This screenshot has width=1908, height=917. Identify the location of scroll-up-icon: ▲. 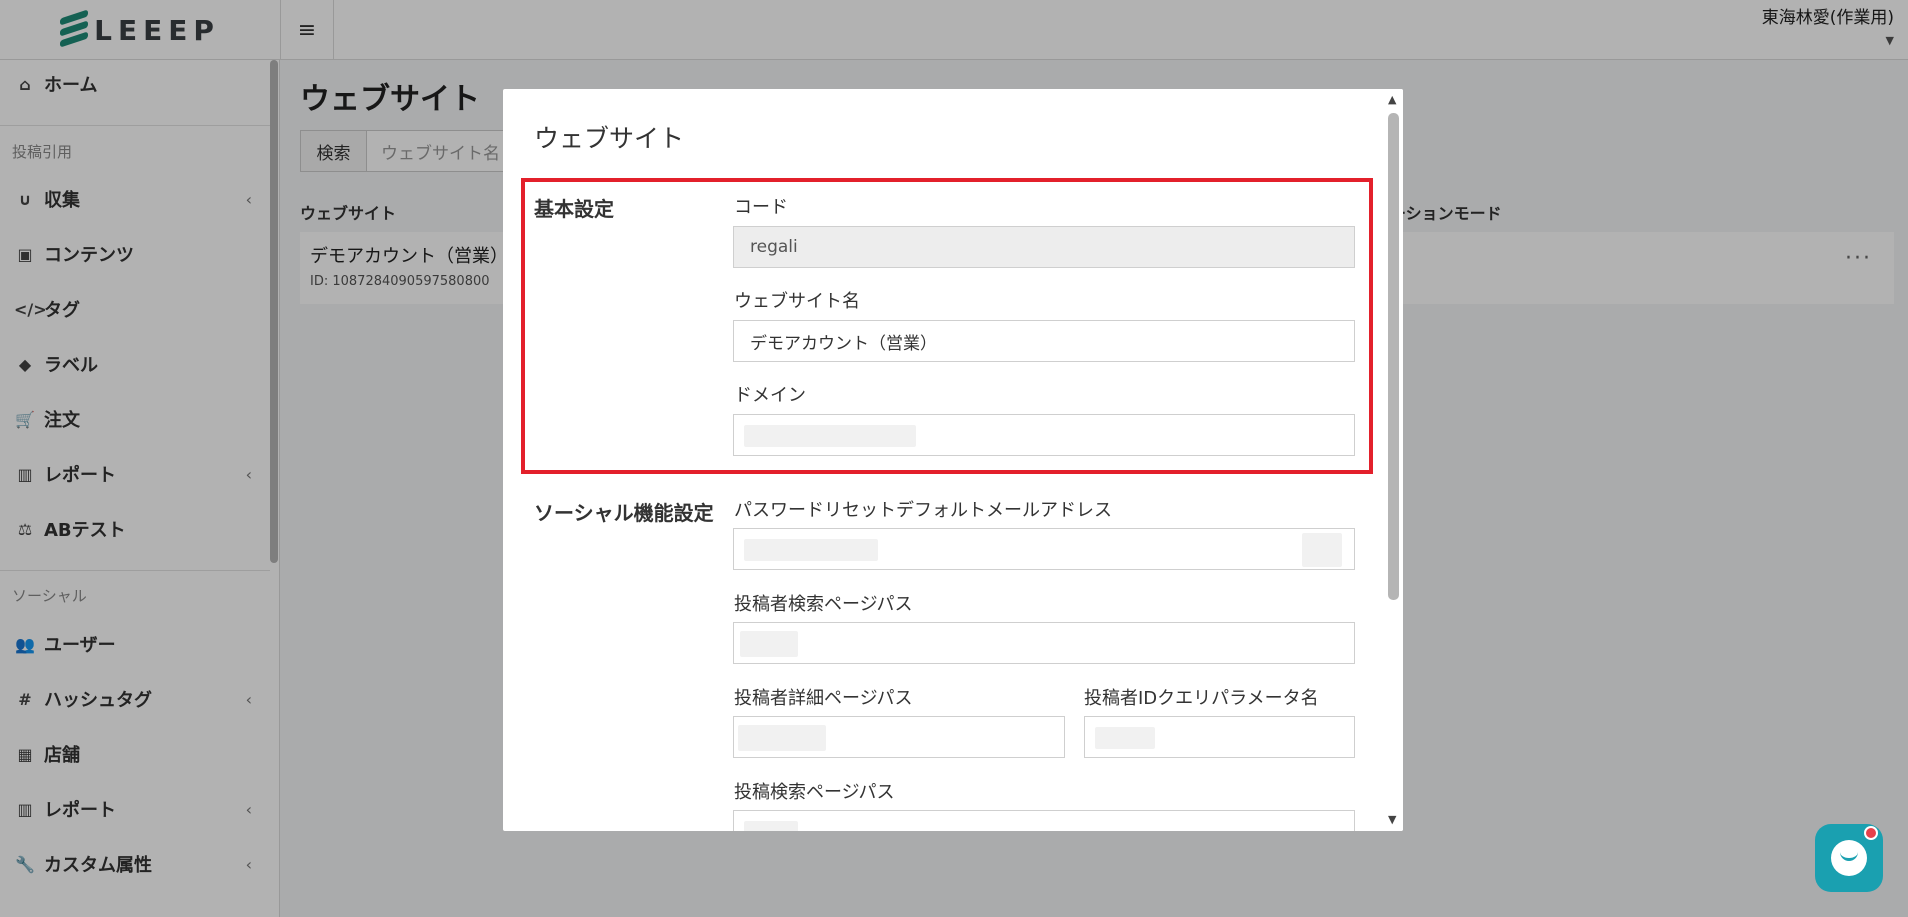
(1392, 99).